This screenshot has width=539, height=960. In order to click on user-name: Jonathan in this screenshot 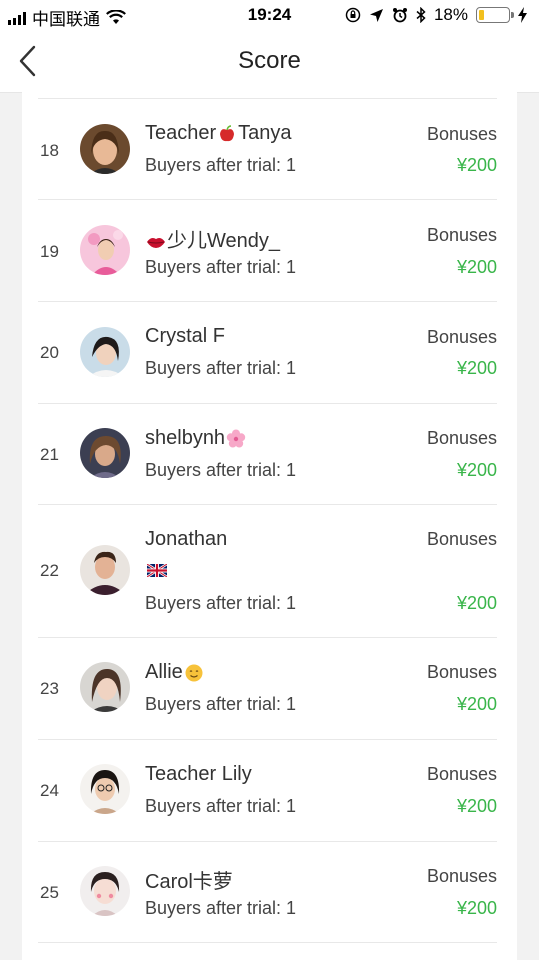, I will do `click(186, 539)`.